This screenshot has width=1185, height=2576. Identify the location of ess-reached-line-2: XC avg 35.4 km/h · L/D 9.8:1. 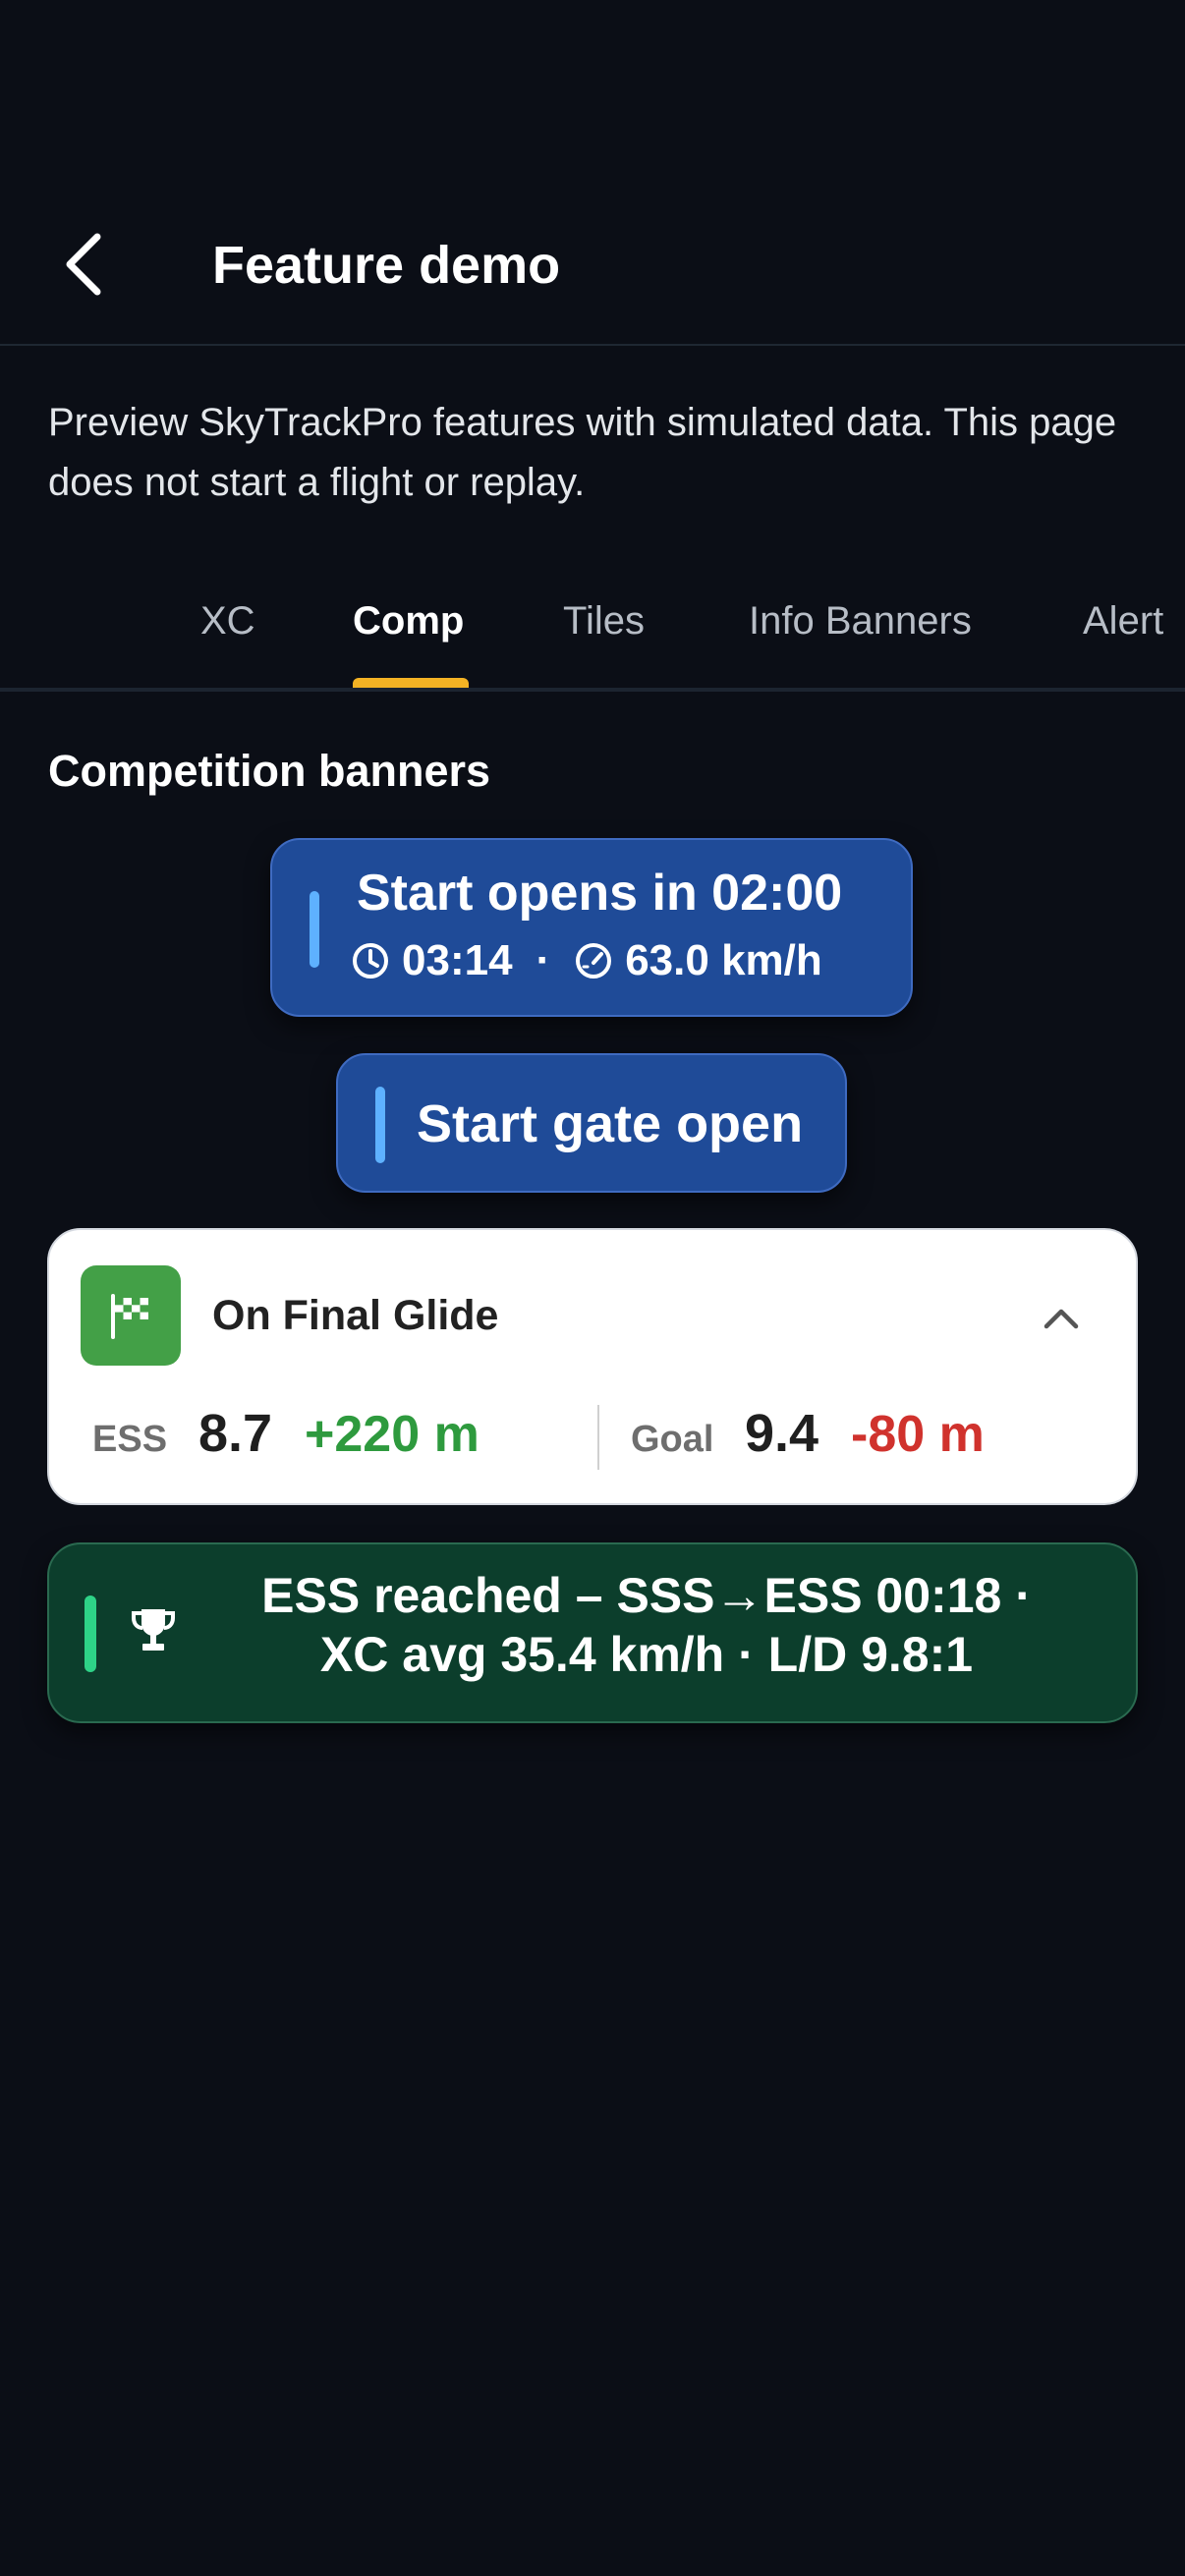
(647, 1654).